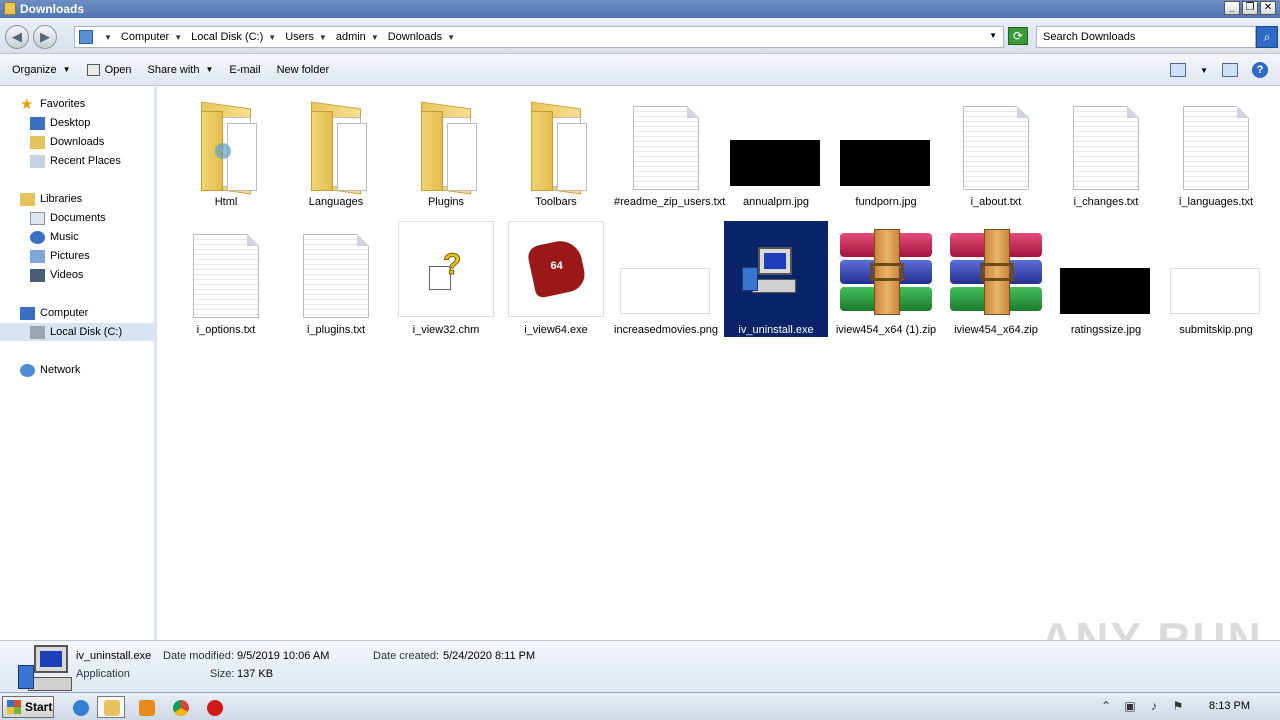  I want to click on file-item: i_changes.txt, so click(1106, 151).